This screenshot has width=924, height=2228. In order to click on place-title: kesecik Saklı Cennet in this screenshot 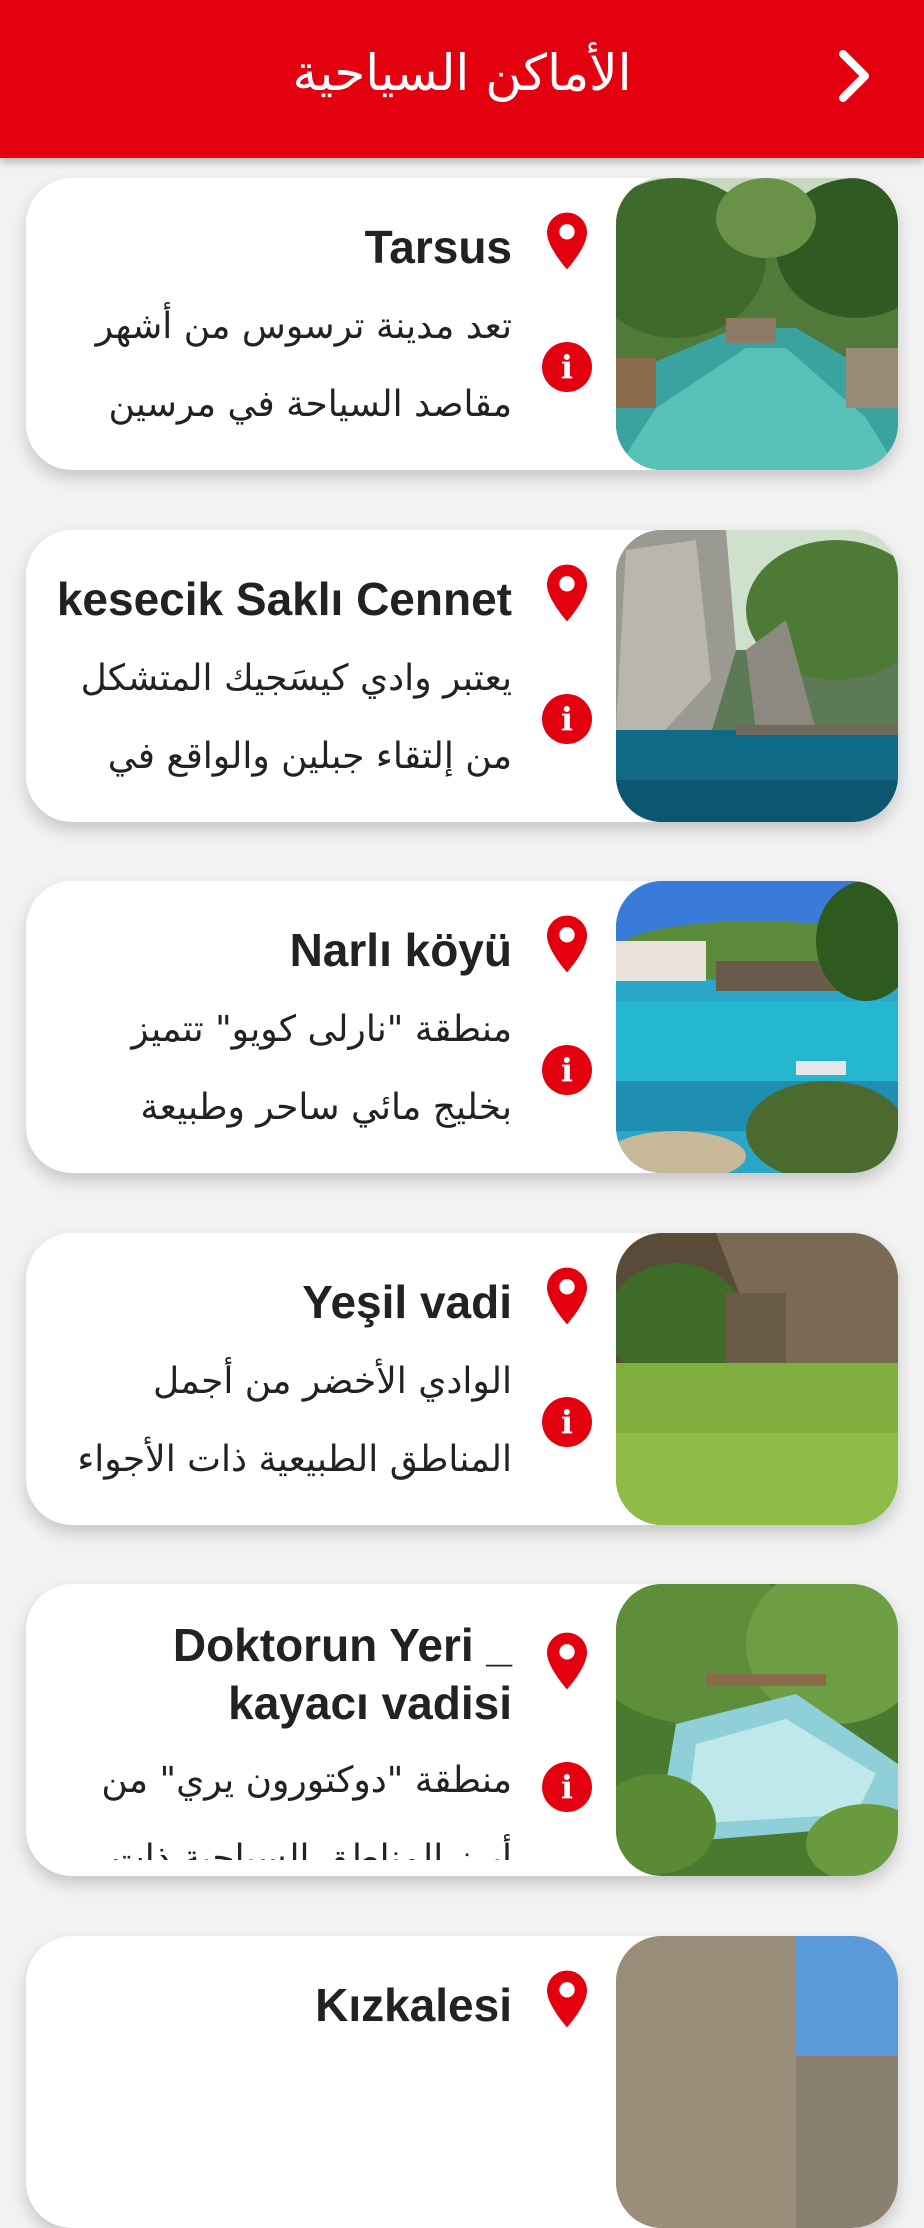, I will do `click(284, 599)`.